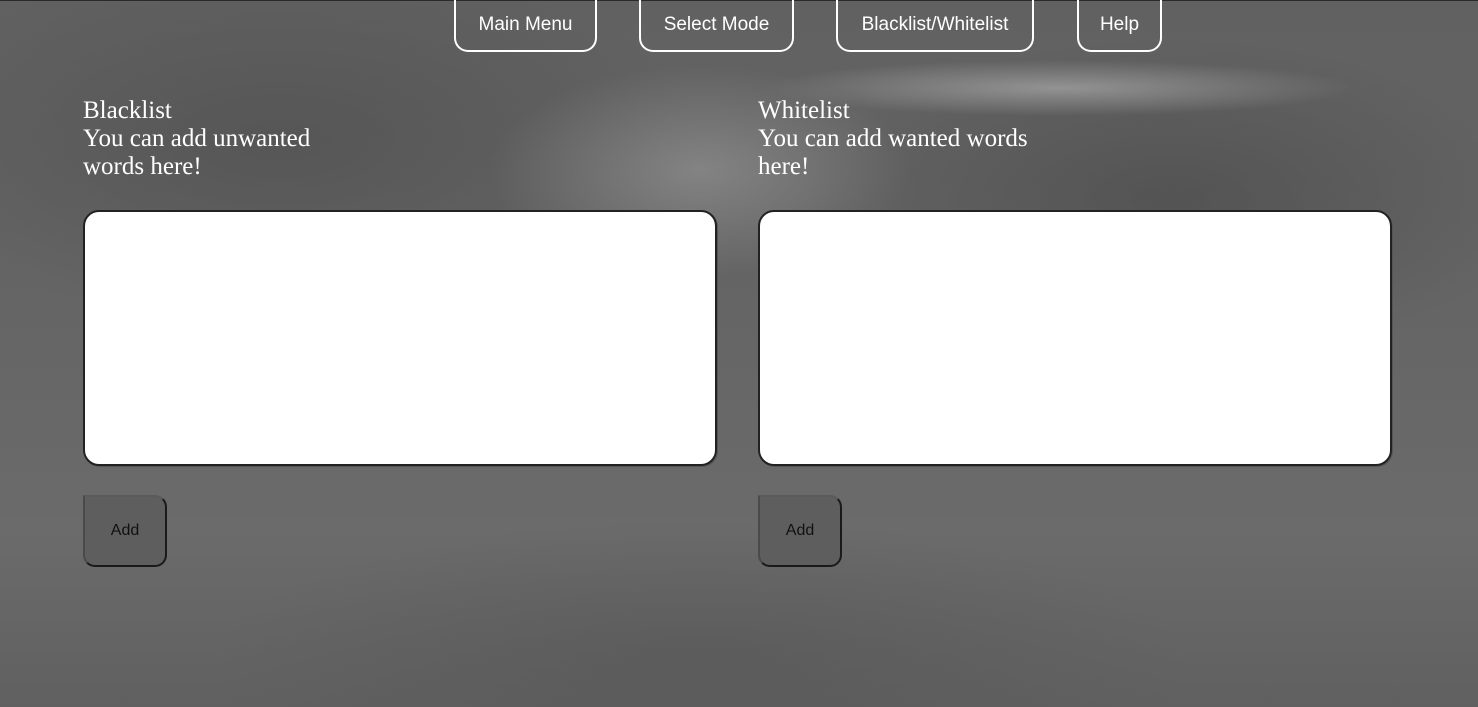 The image size is (1478, 707). Describe the element at coordinates (525, 26) in the screenshot. I see `main-menu-button: Main Menu` at that location.